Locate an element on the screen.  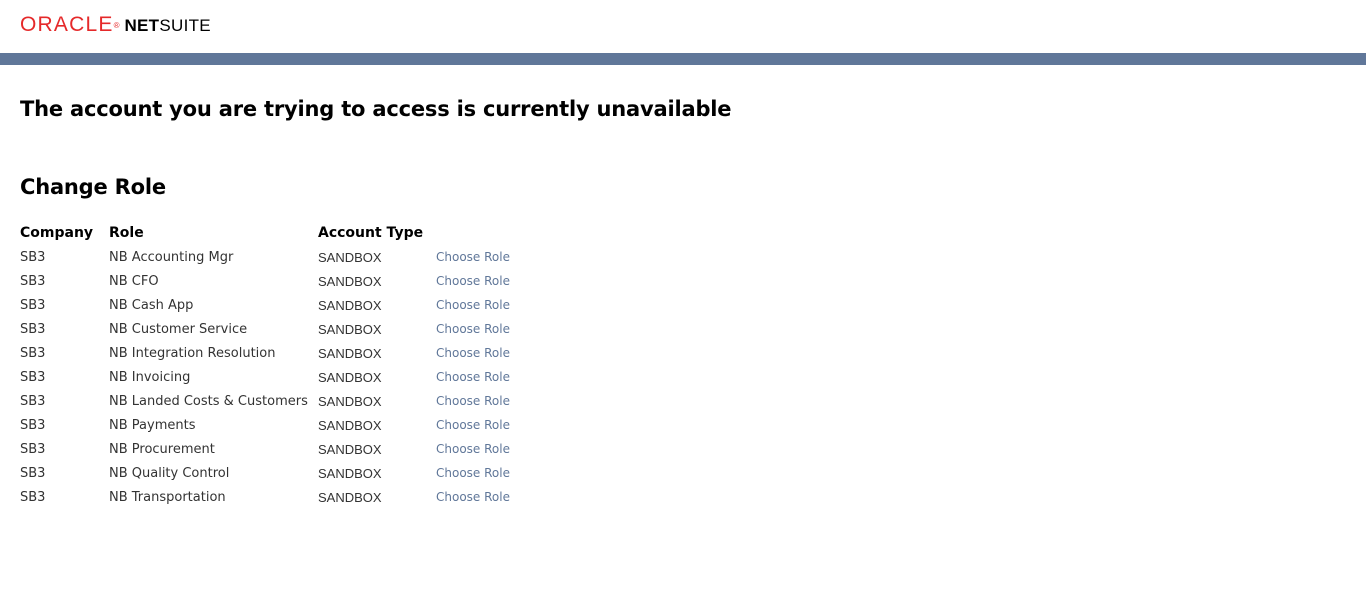
roles-table-header: Company Role Account Type is located at coordinates (265, 233).